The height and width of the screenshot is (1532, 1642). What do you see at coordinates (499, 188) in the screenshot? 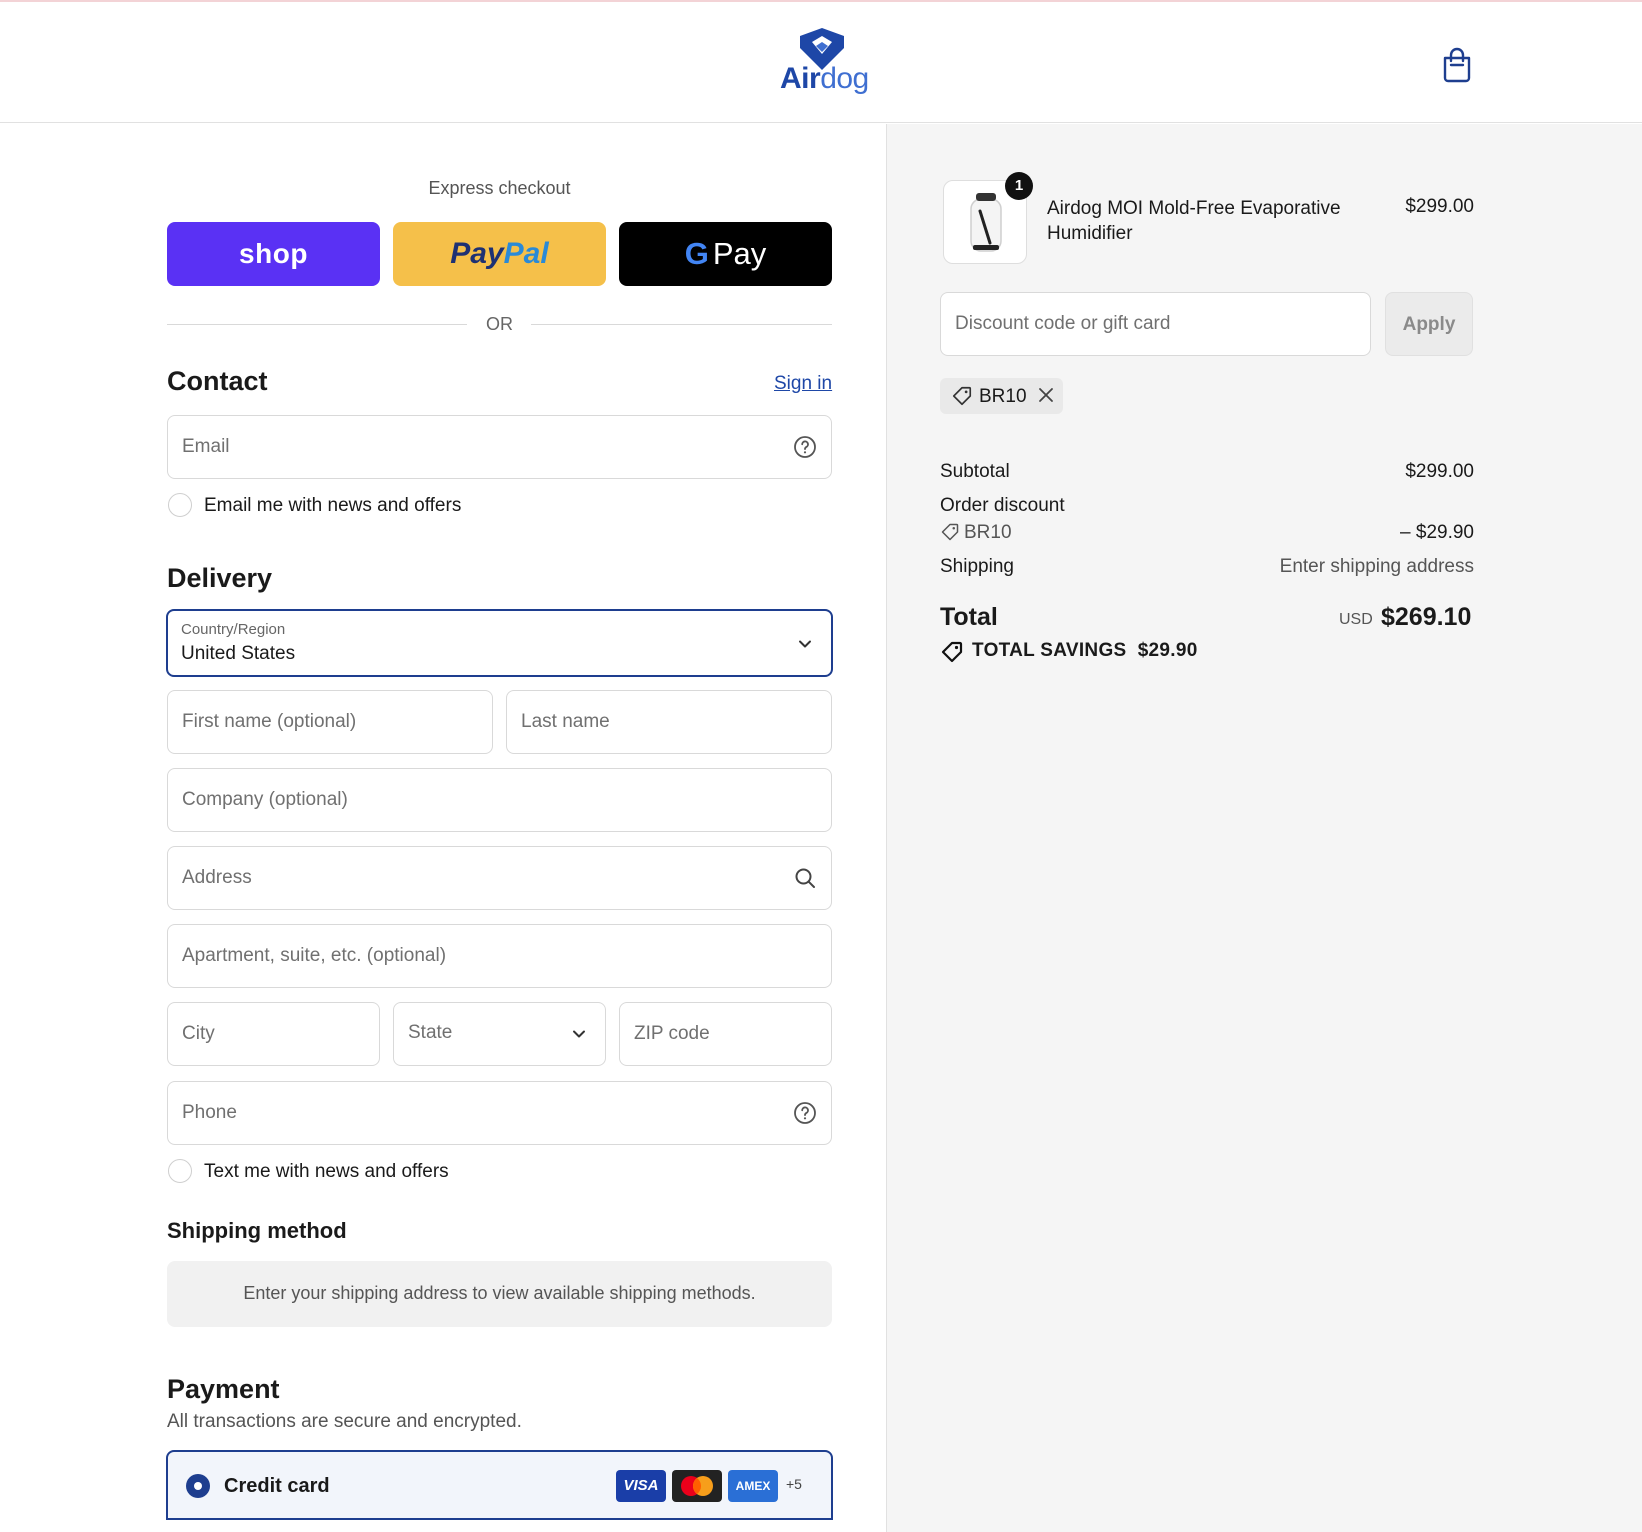
I see `express-checkout-label: Express checkout` at bounding box center [499, 188].